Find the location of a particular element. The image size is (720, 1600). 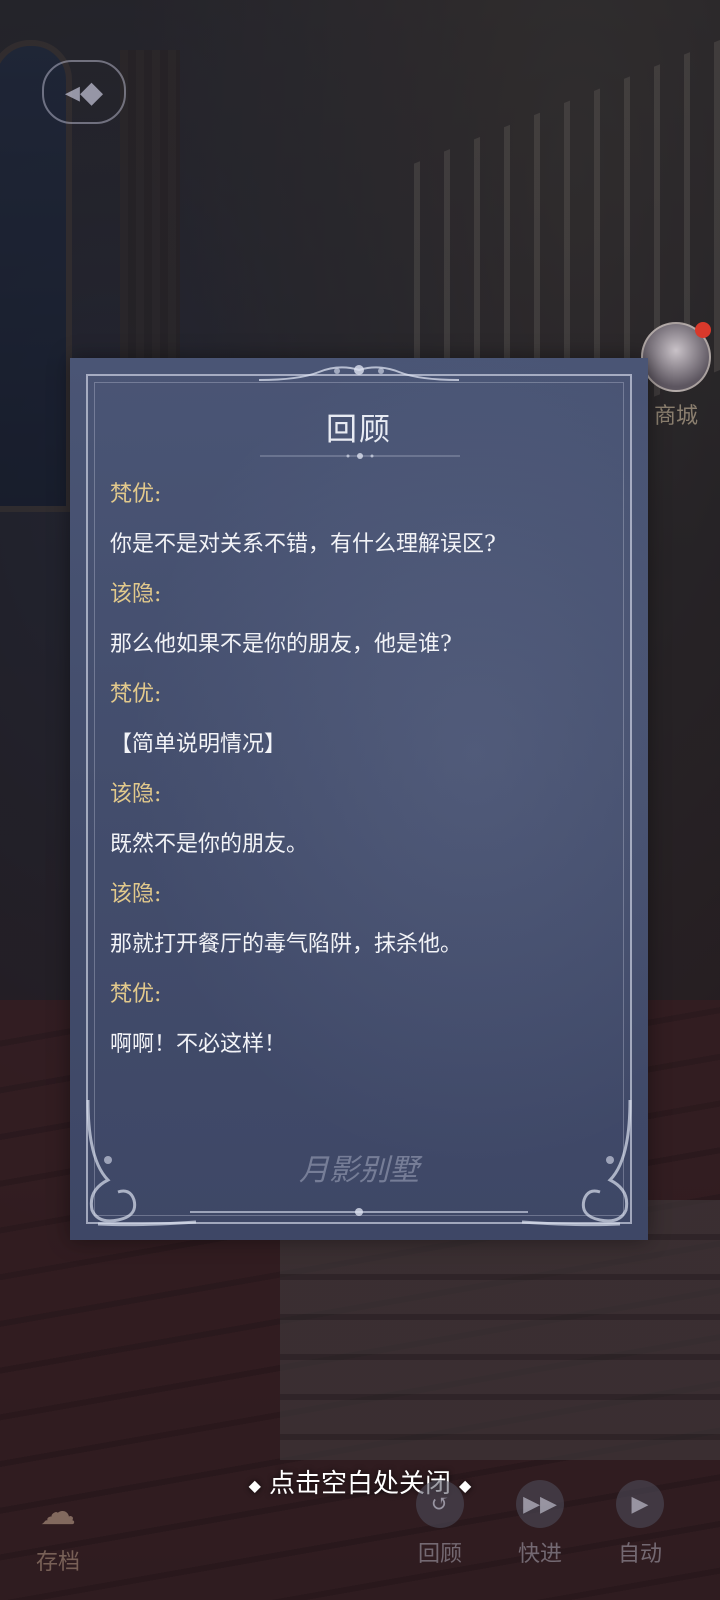

list-item: 该隐: 那么他如果不是你的朋友，他是谁? is located at coordinates (364, 620).